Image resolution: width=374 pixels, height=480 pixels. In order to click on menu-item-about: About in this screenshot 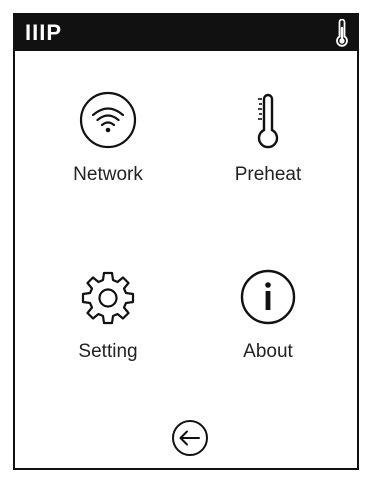, I will do `click(268, 325)`.